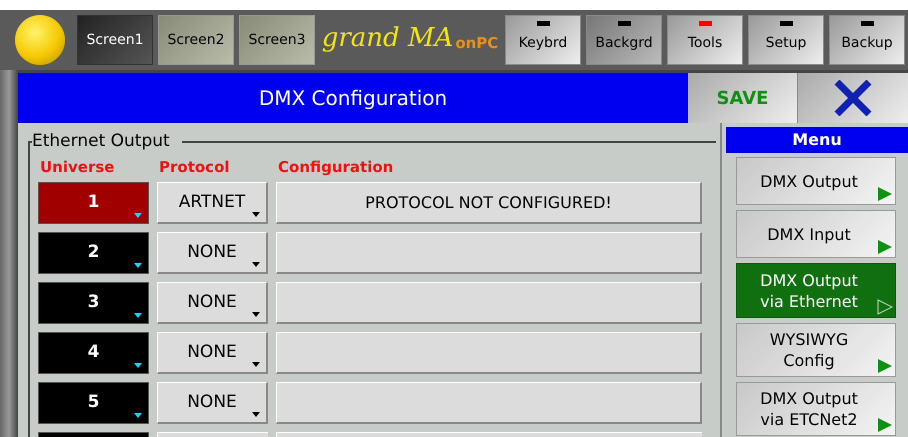 Image resolution: width=908 pixels, height=437 pixels. What do you see at coordinates (816, 290) in the screenshot?
I see `menu-item: DMX Output via Ethernet` at bounding box center [816, 290].